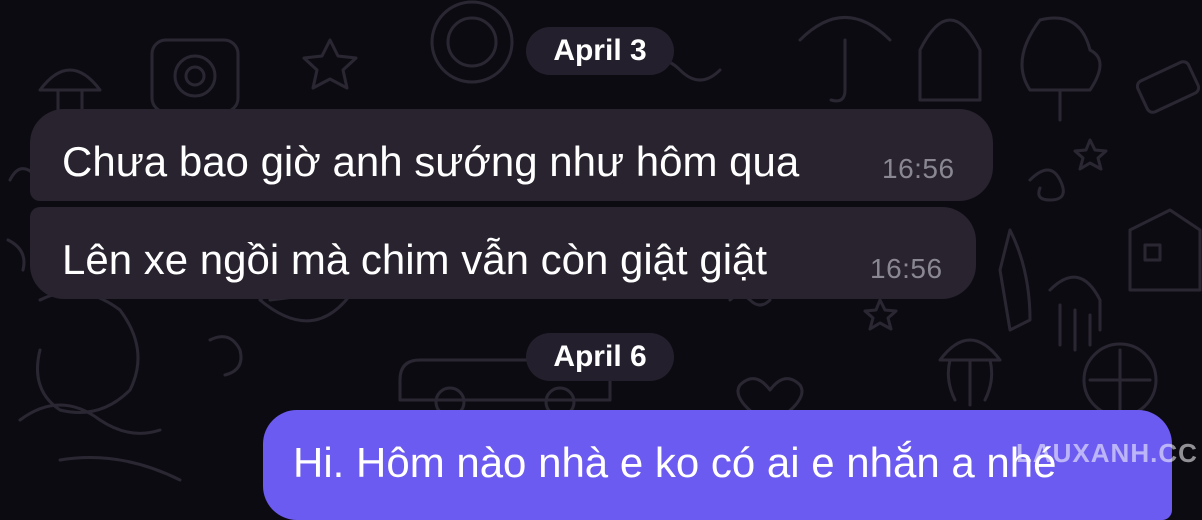 The width and height of the screenshot is (1202, 520). I want to click on watermark: LAUXANH.CC, so click(1107, 453).